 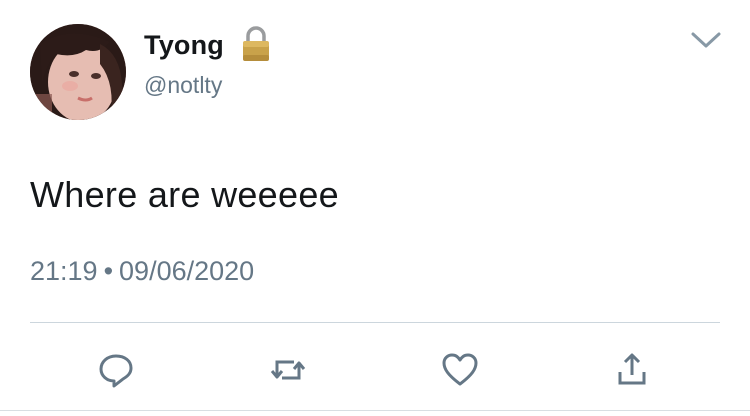 I want to click on retweet-button, so click(x=288, y=370).